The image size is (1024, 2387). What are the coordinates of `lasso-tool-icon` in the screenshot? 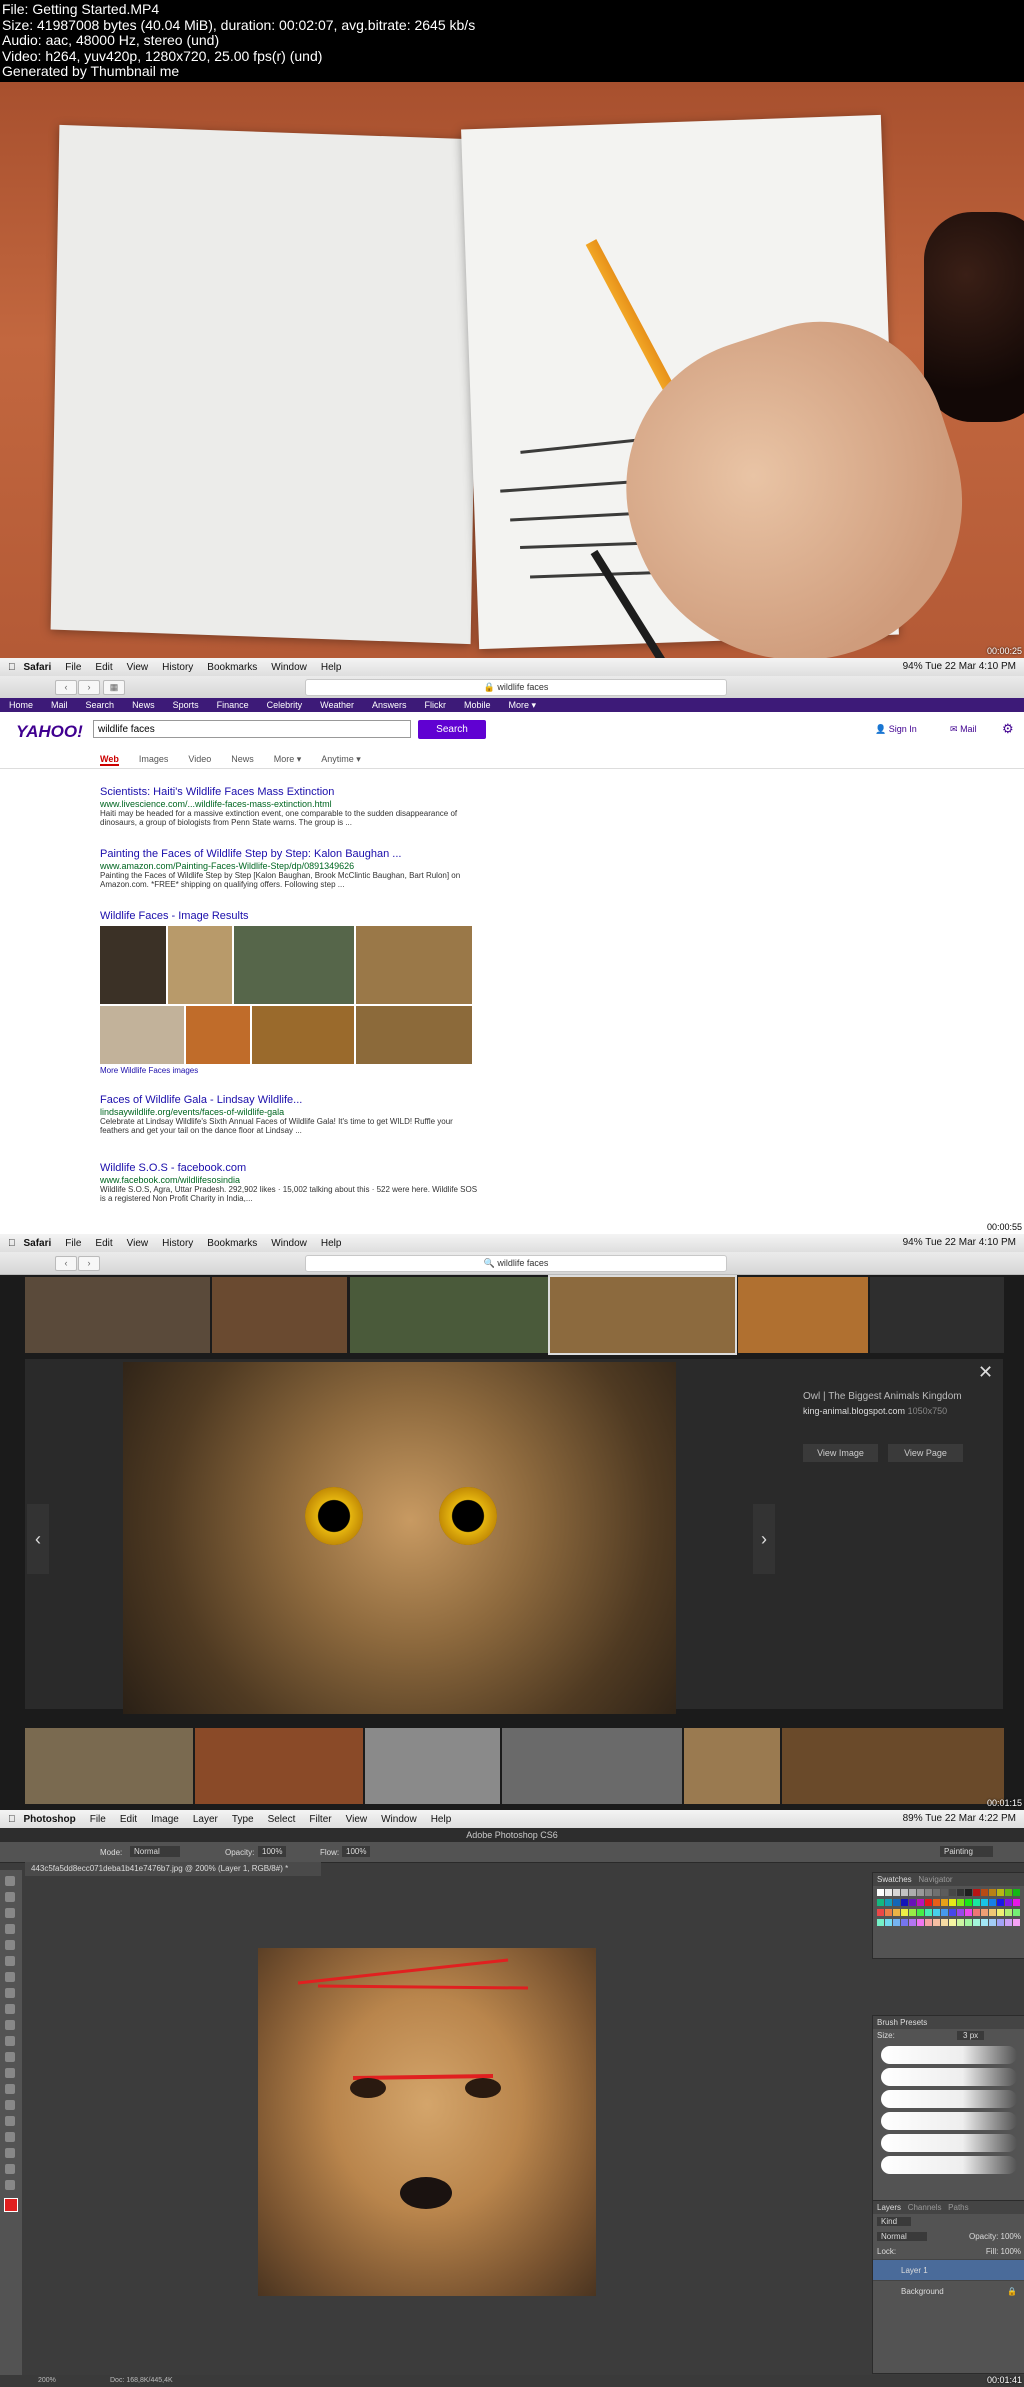 It's located at (10, 1913).